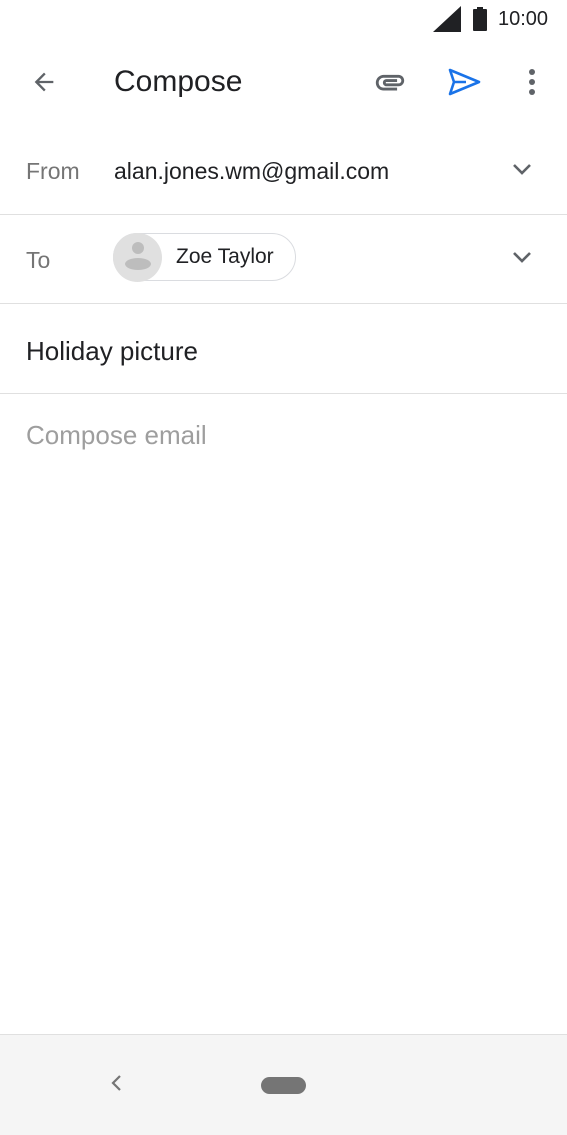 The height and width of the screenshot is (1135, 567). I want to click on app-bar: Compose, so click(283, 84).